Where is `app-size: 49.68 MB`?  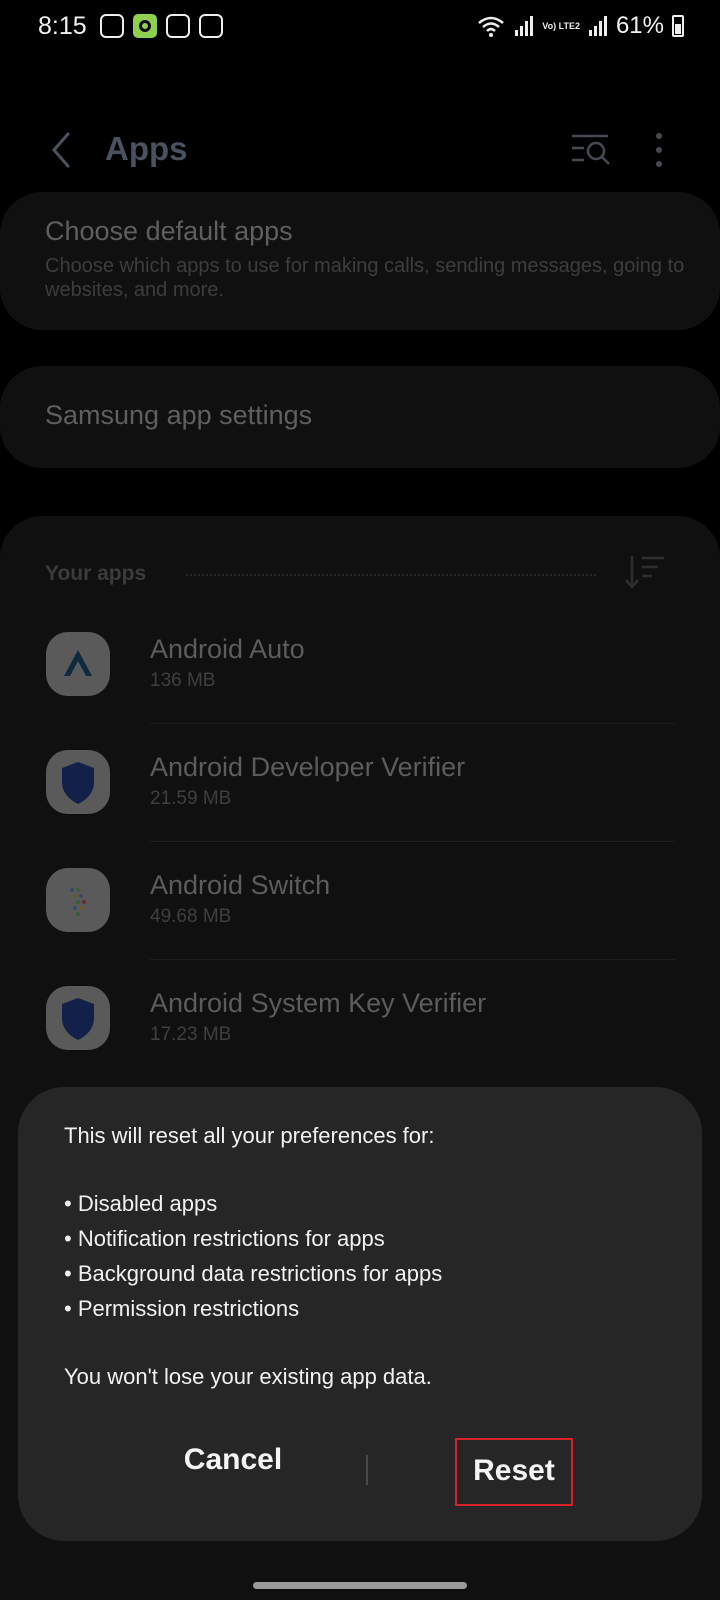 app-size: 49.68 MB is located at coordinates (191, 916).